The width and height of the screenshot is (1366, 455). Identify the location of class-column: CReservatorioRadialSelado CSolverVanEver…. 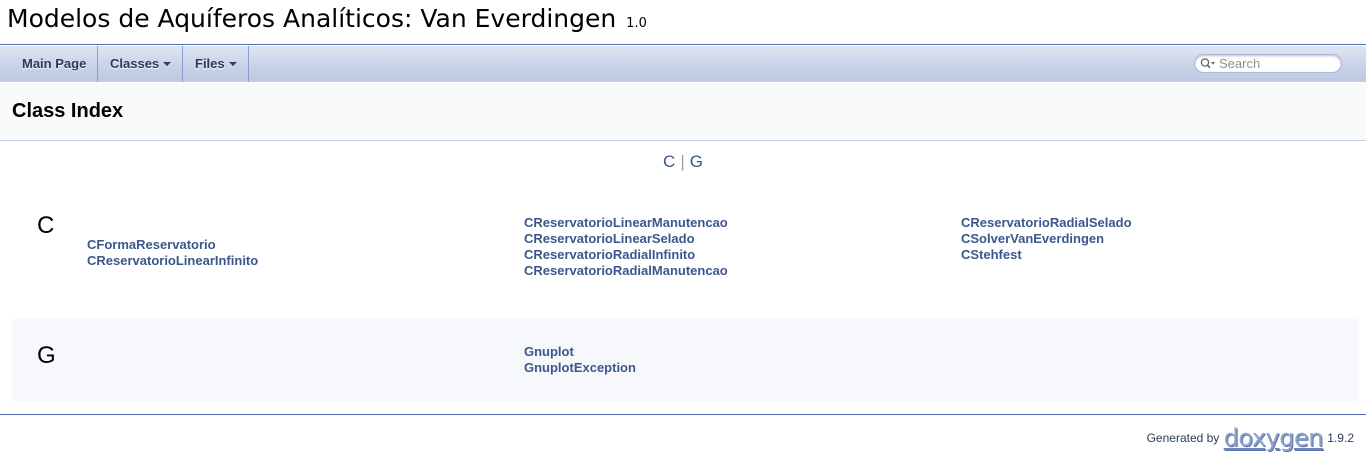
(1046, 239).